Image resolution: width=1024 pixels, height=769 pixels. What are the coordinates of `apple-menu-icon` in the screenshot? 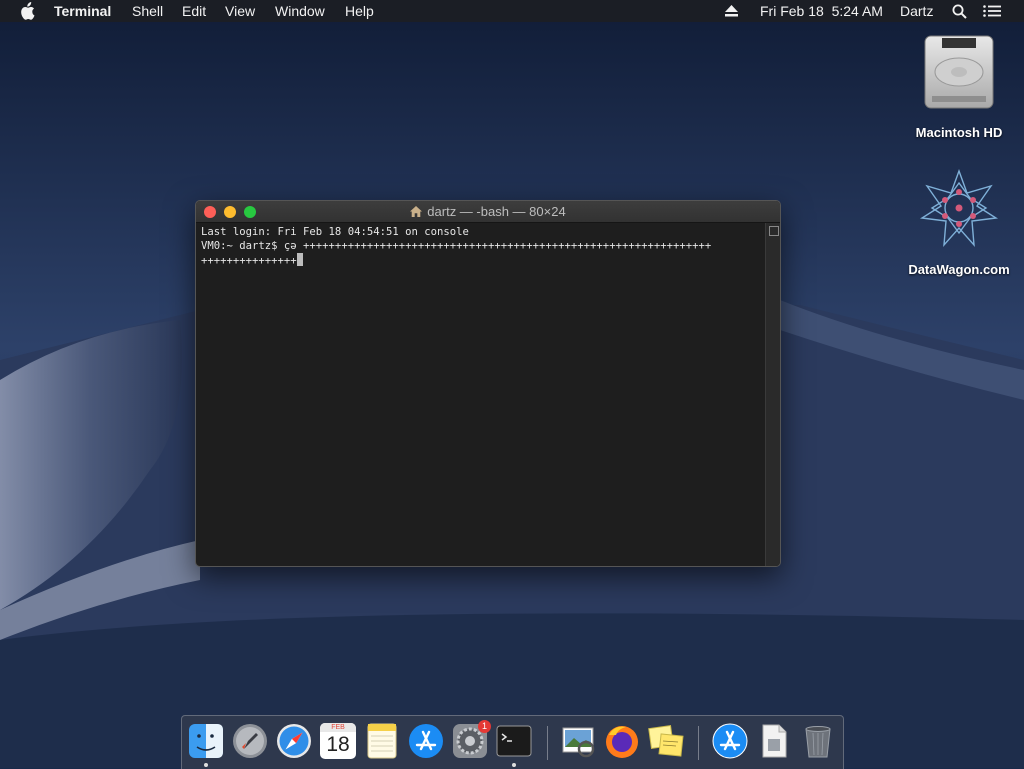 It's located at (27, 11).